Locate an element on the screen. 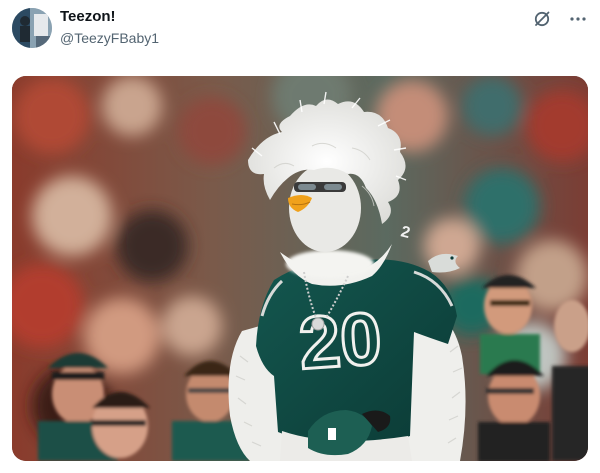 The width and height of the screenshot is (600, 473). user-avatar is located at coordinates (32, 28).